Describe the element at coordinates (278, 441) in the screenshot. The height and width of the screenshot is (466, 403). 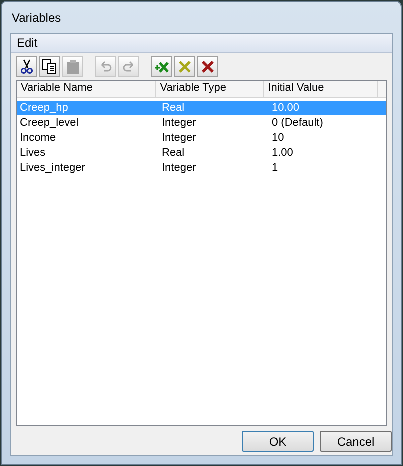
I see `ok-button: OK` at that location.